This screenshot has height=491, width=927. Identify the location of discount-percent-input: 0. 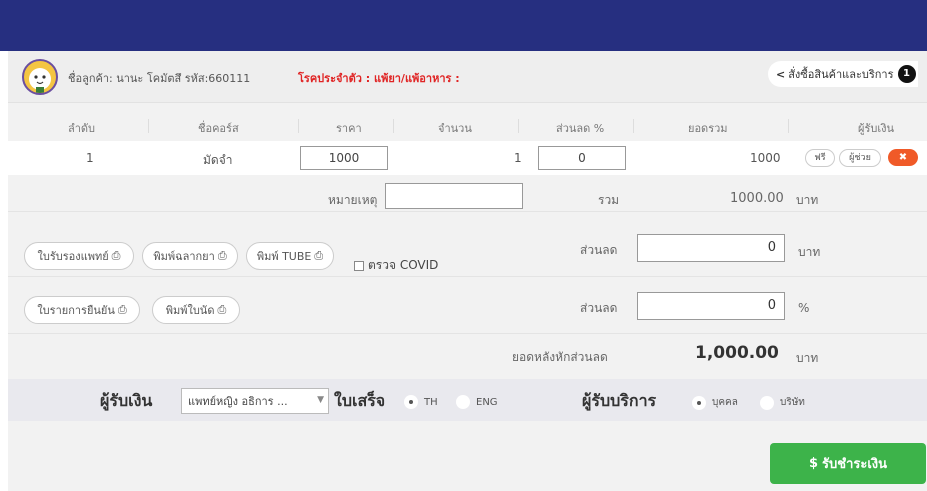
(582, 158).